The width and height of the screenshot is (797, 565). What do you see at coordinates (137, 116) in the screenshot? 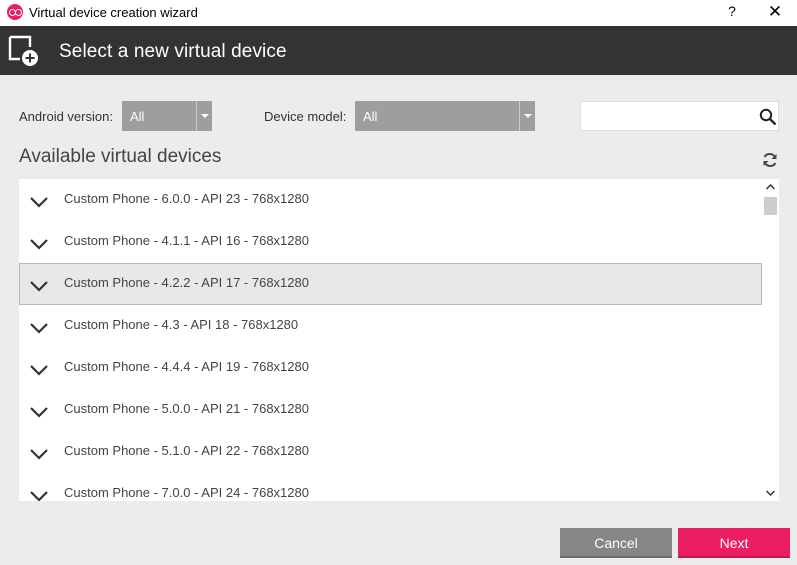
I see `android-version-value: All` at bounding box center [137, 116].